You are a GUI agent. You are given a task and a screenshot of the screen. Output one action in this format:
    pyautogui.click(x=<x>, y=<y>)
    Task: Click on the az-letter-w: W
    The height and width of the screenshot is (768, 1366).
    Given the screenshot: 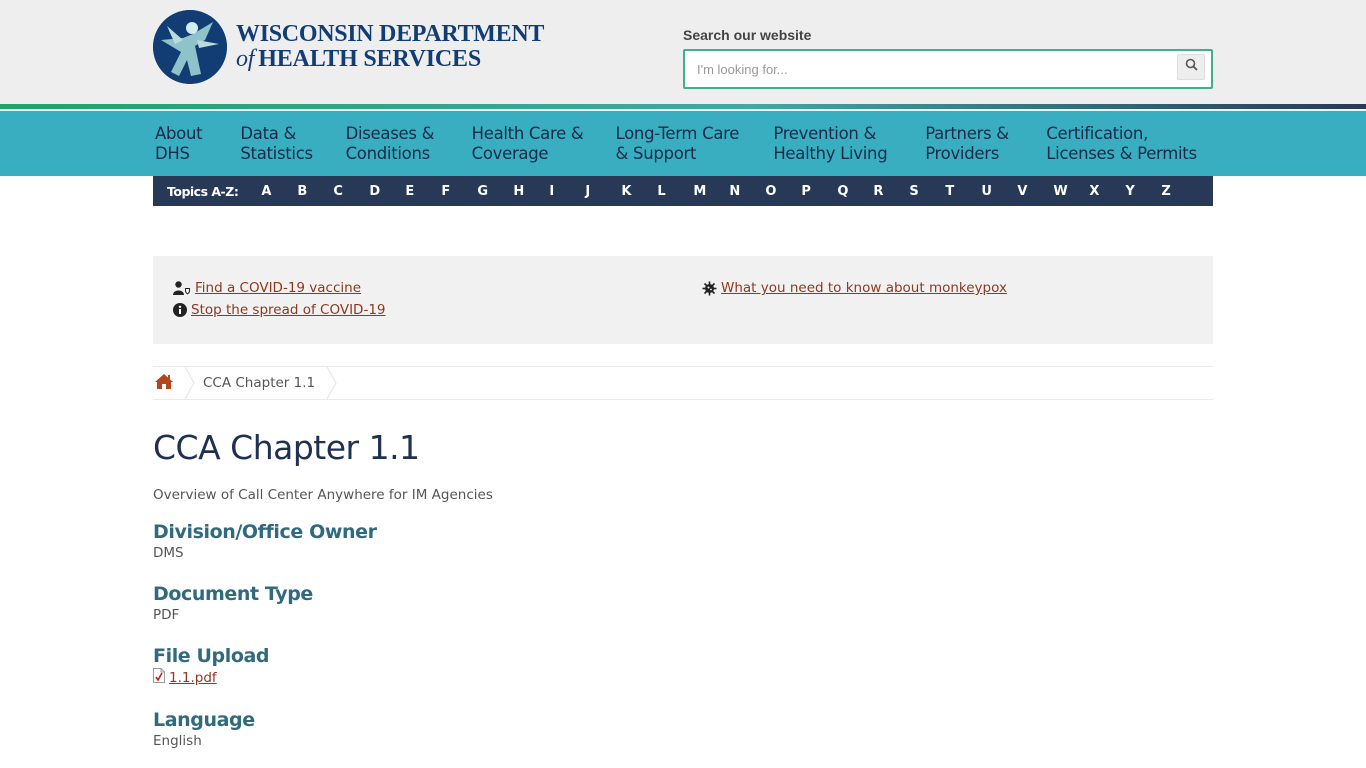 What is the action you would take?
    pyautogui.click(x=1064, y=191)
    